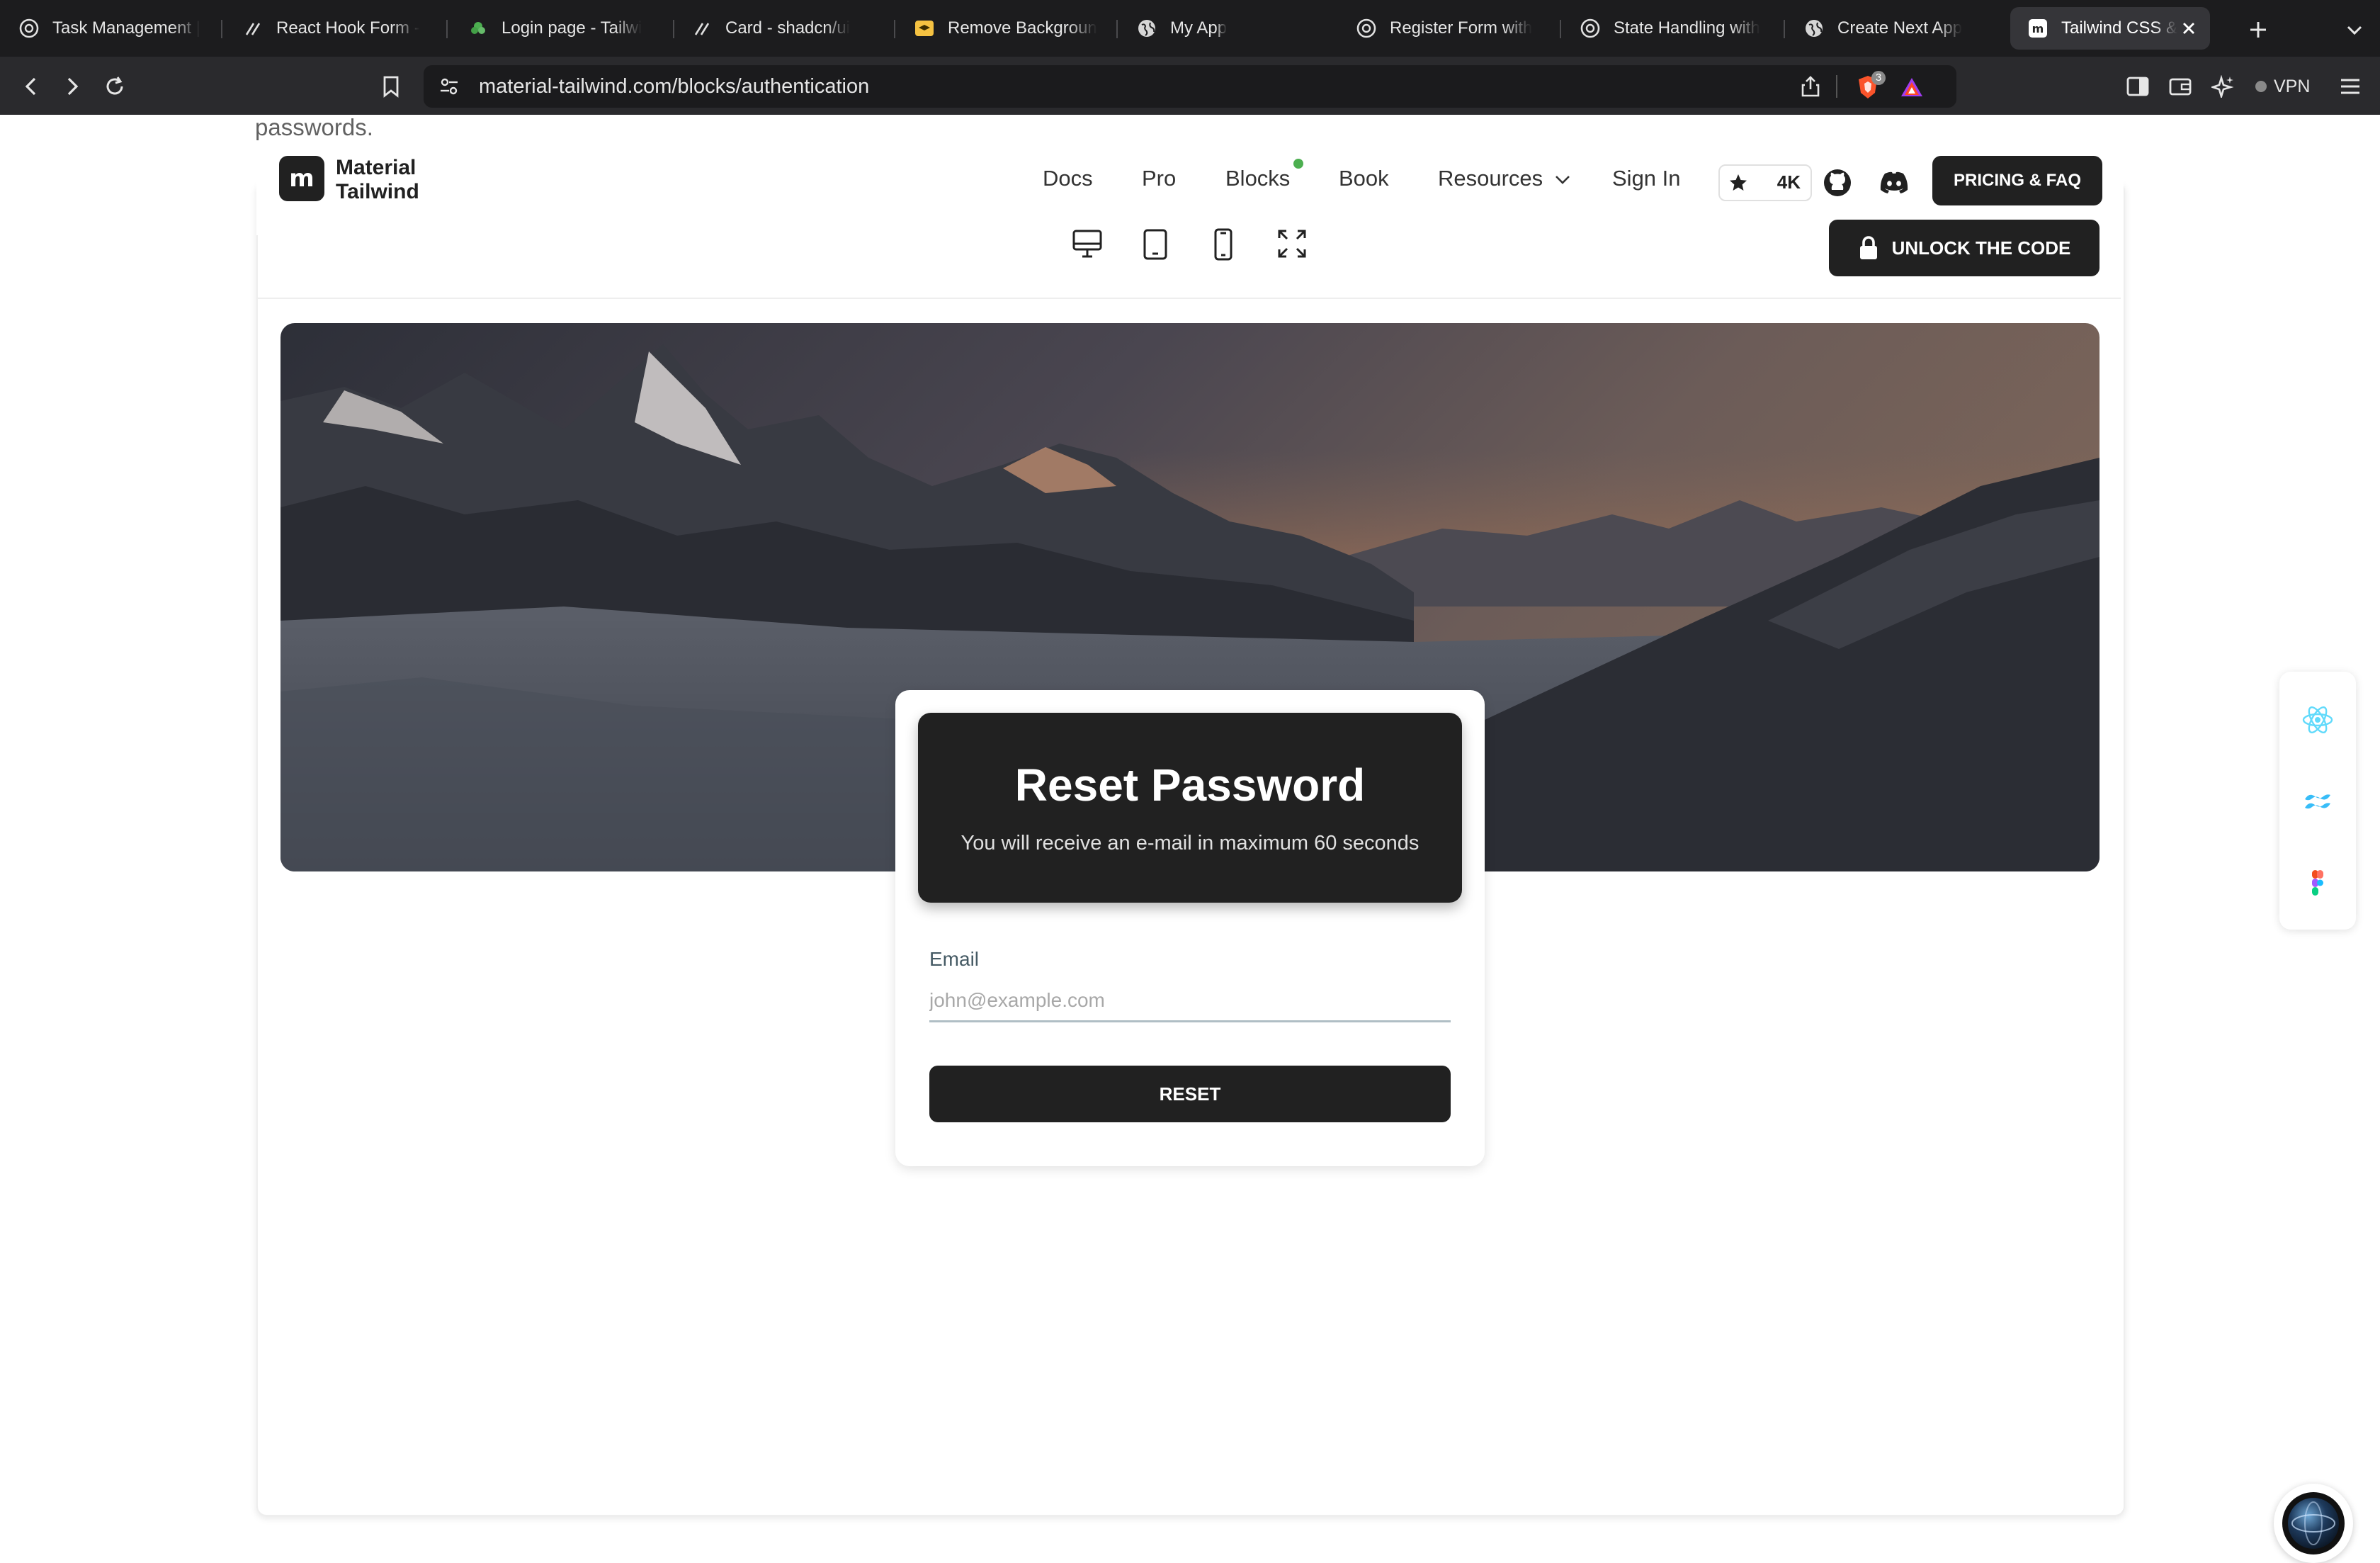 The height and width of the screenshot is (1563, 2380). I want to click on tab-title: Task Management |, so click(127, 28).